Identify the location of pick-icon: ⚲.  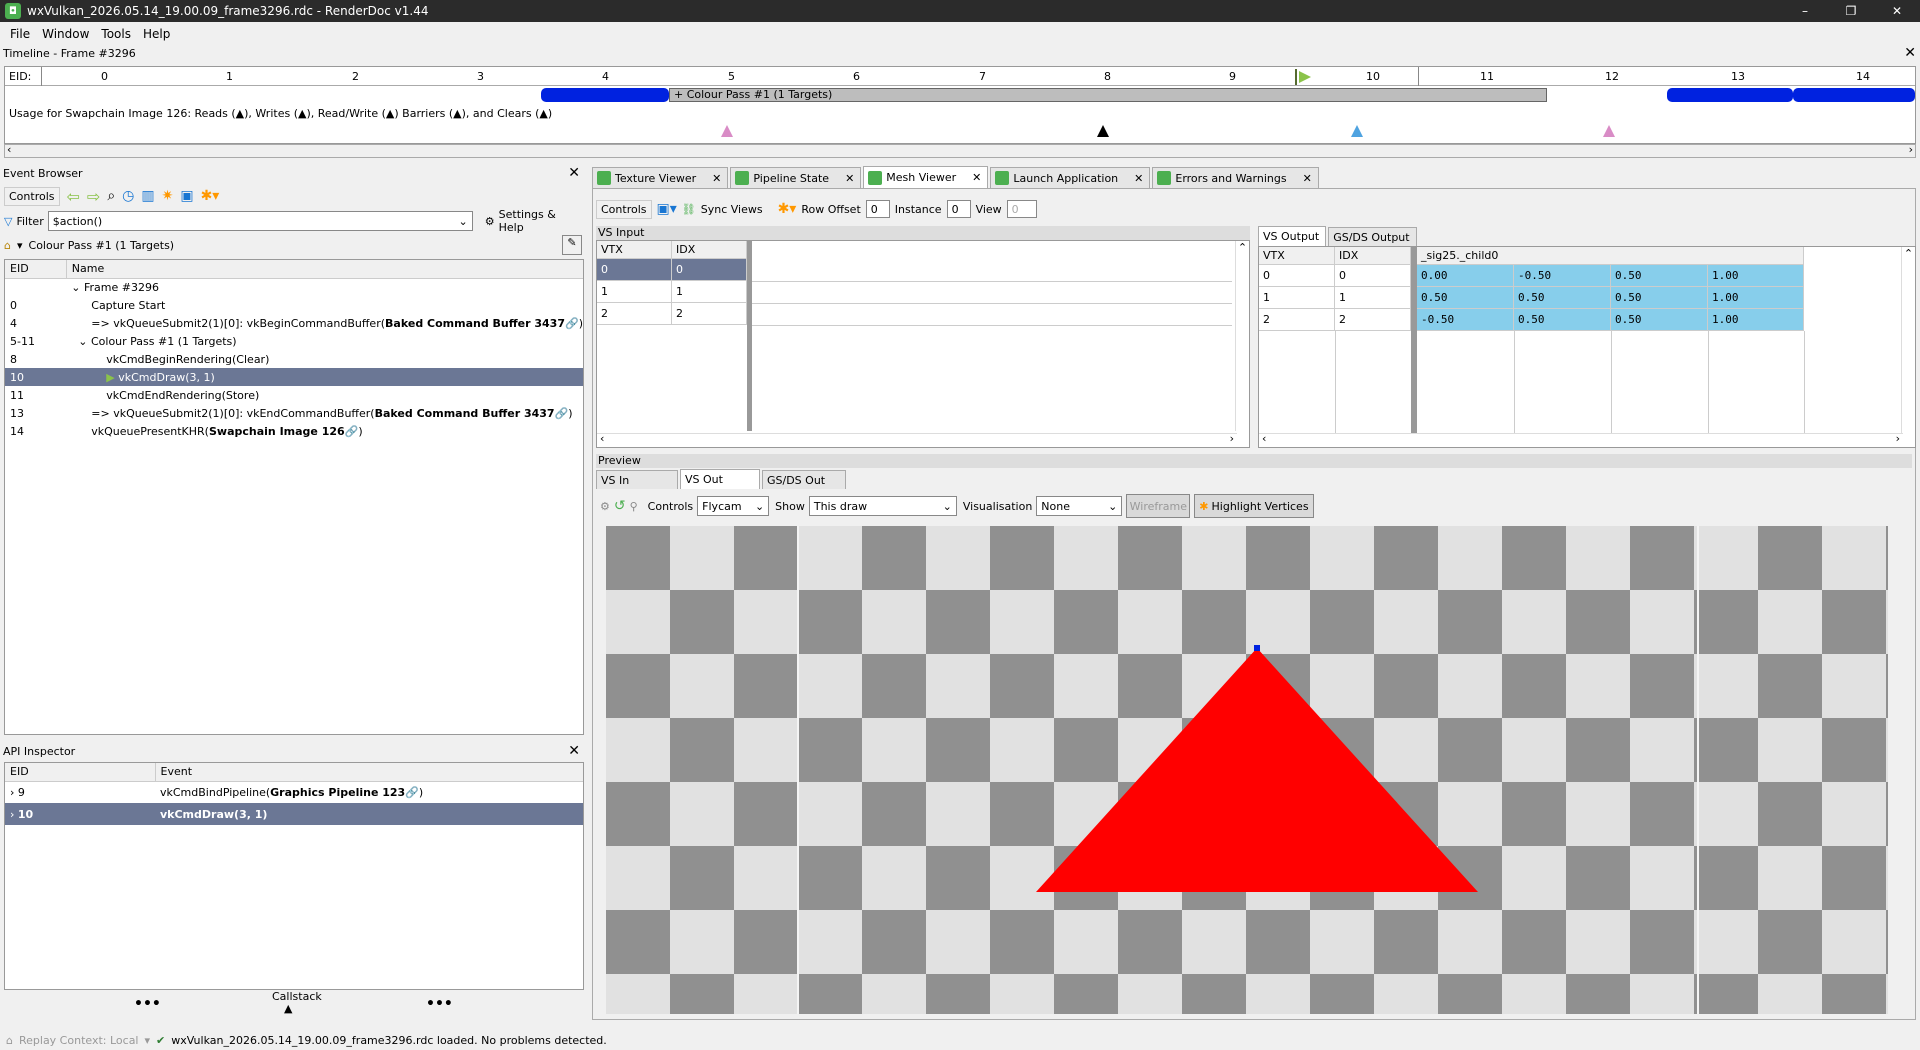
(634, 506).